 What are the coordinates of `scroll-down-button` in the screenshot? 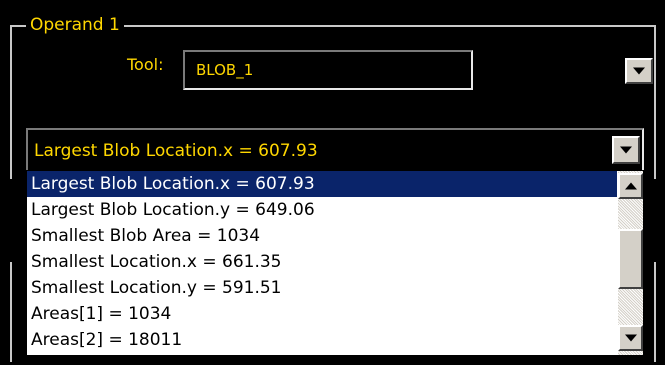 It's located at (630, 338).